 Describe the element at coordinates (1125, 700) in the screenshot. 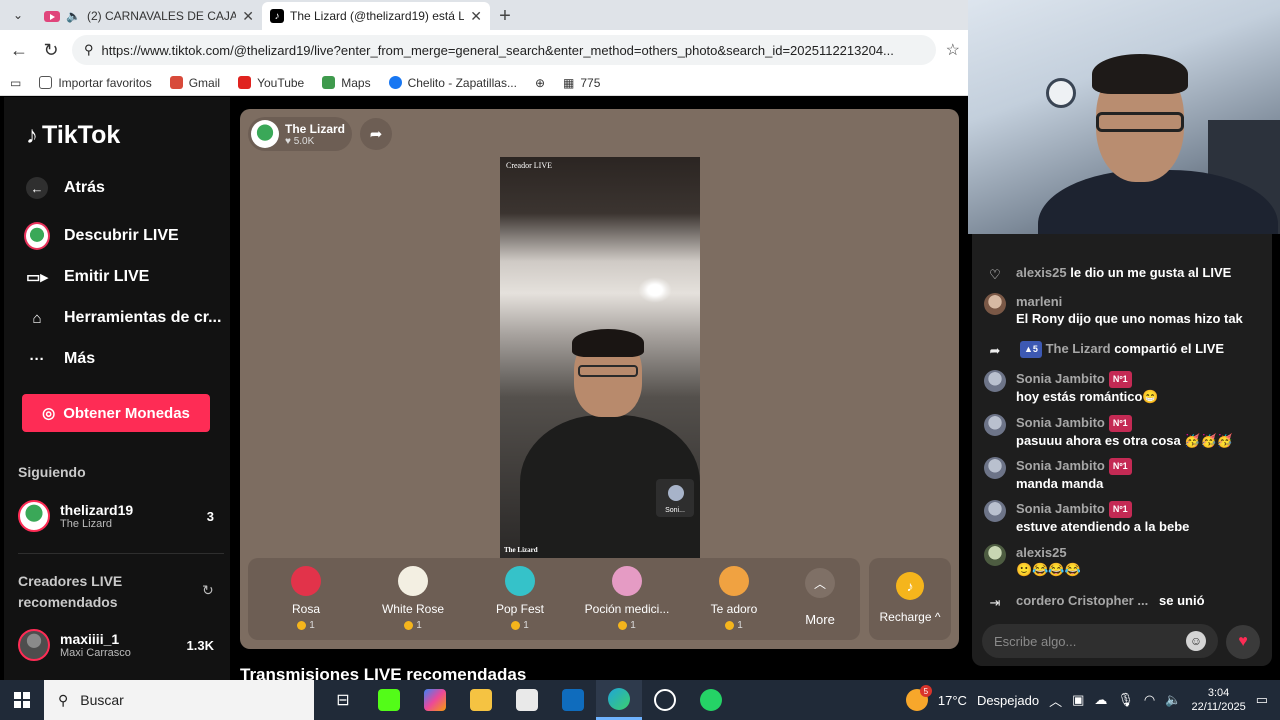

I see `microphone-icon: 🎙` at that location.